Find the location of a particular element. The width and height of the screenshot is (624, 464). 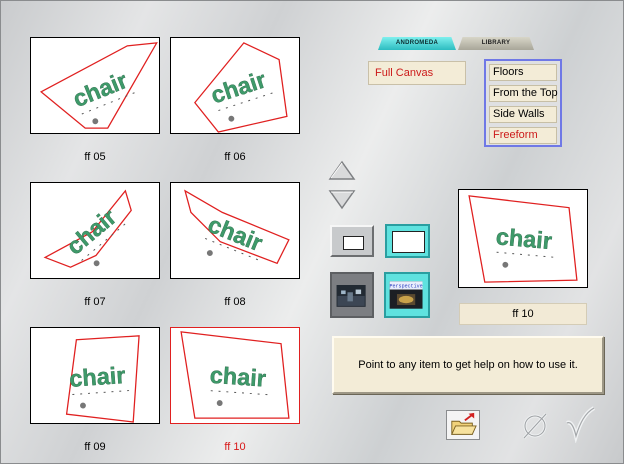

thumbnail-ff-10: chair is located at coordinates (235, 375).